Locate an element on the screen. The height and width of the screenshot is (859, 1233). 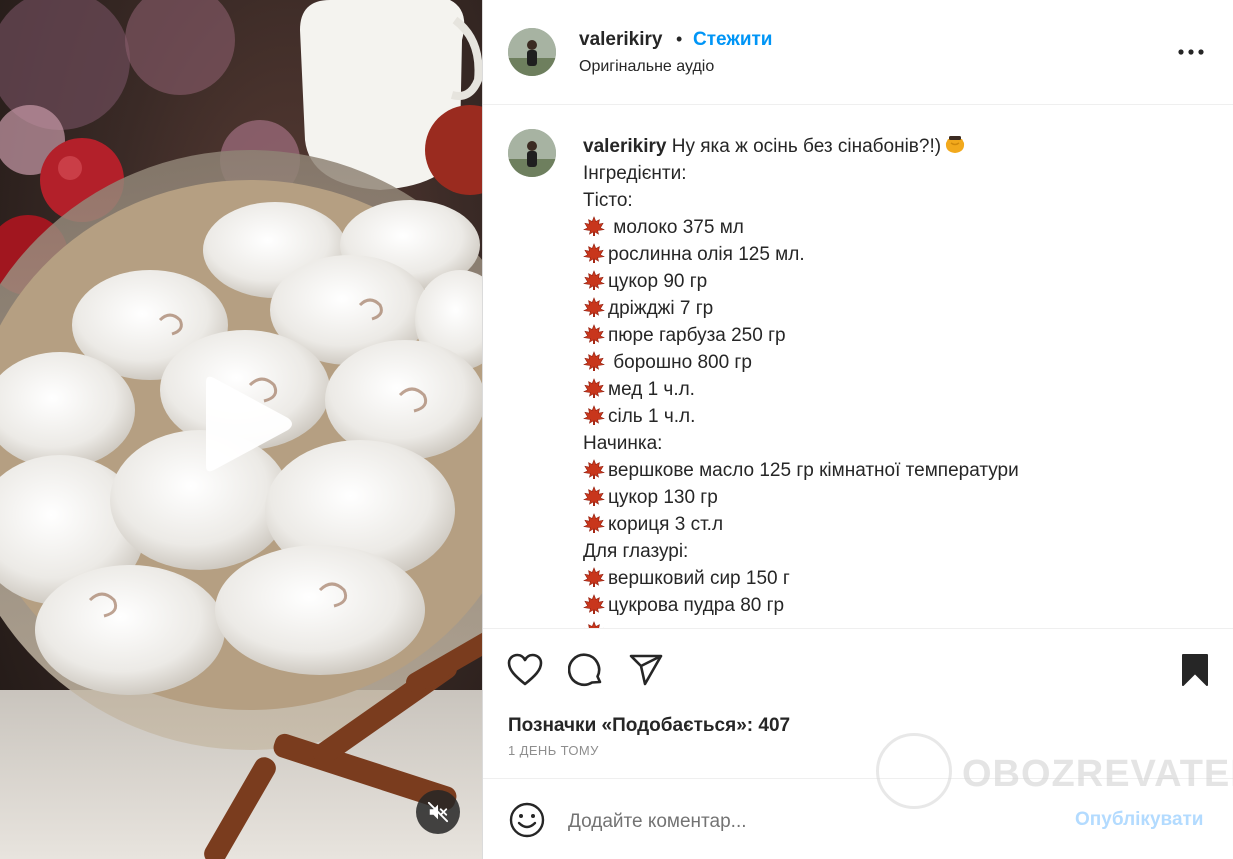
honey-pot-icon is located at coordinates (955, 144).